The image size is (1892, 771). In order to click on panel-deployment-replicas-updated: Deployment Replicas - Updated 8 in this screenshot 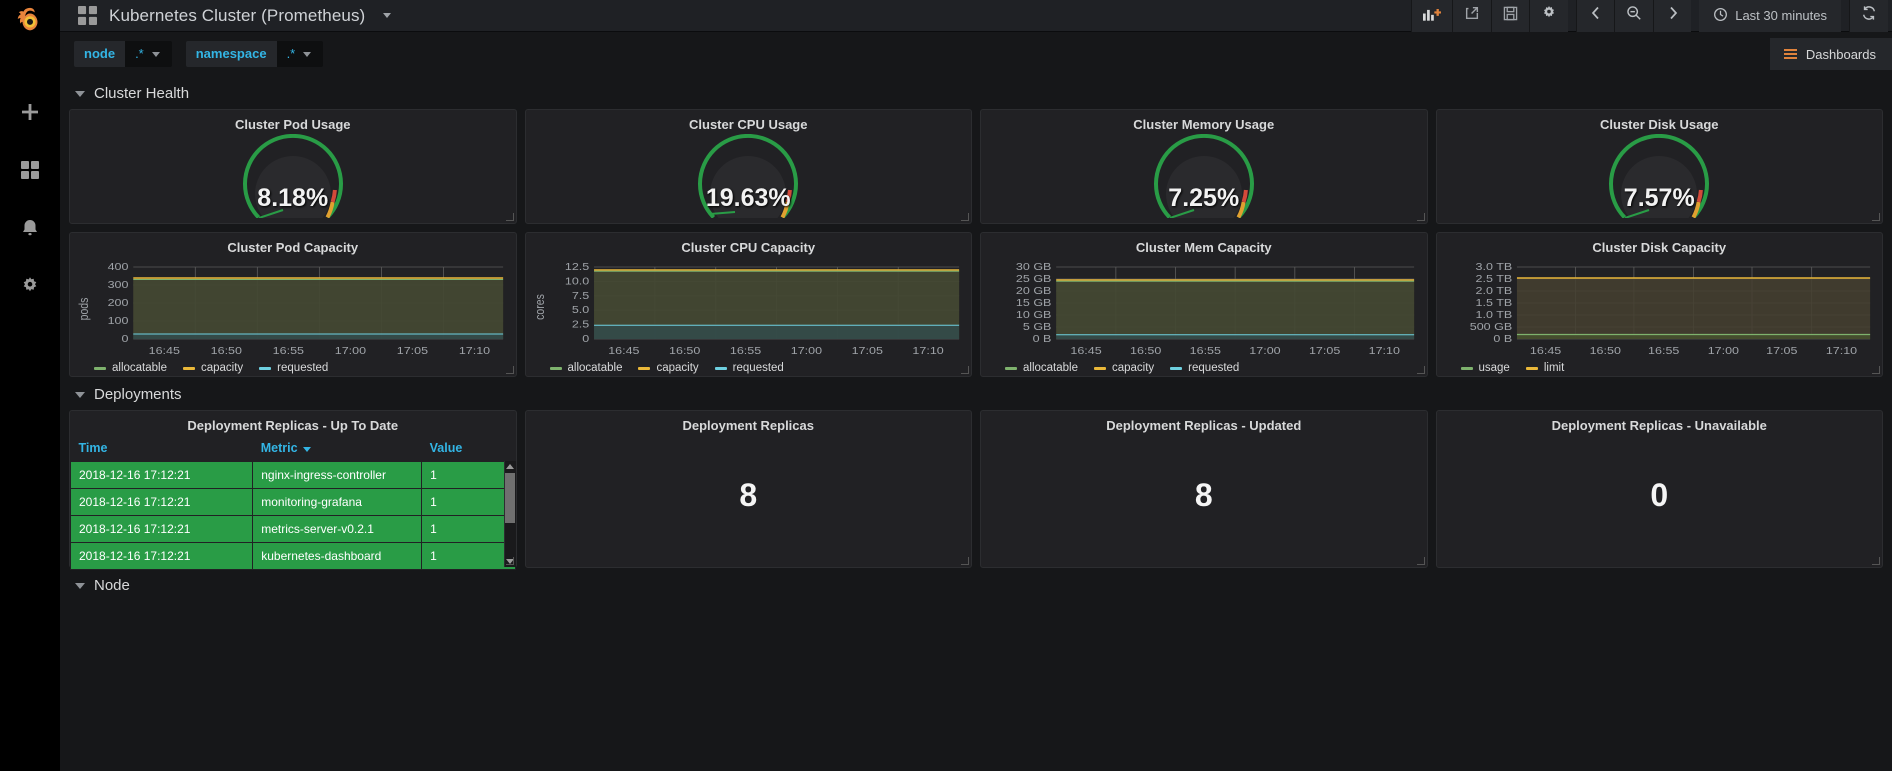, I will do `click(1204, 489)`.